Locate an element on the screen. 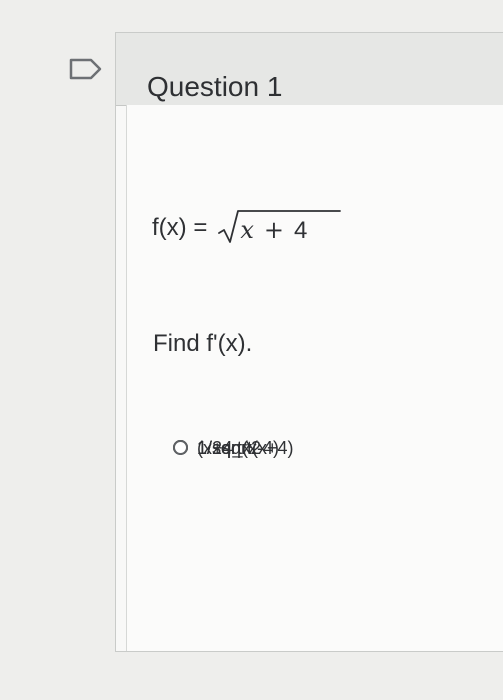 Image resolution: width=503 pixels, height=700 pixels. radio-unselected-icon is located at coordinates (180, 447).